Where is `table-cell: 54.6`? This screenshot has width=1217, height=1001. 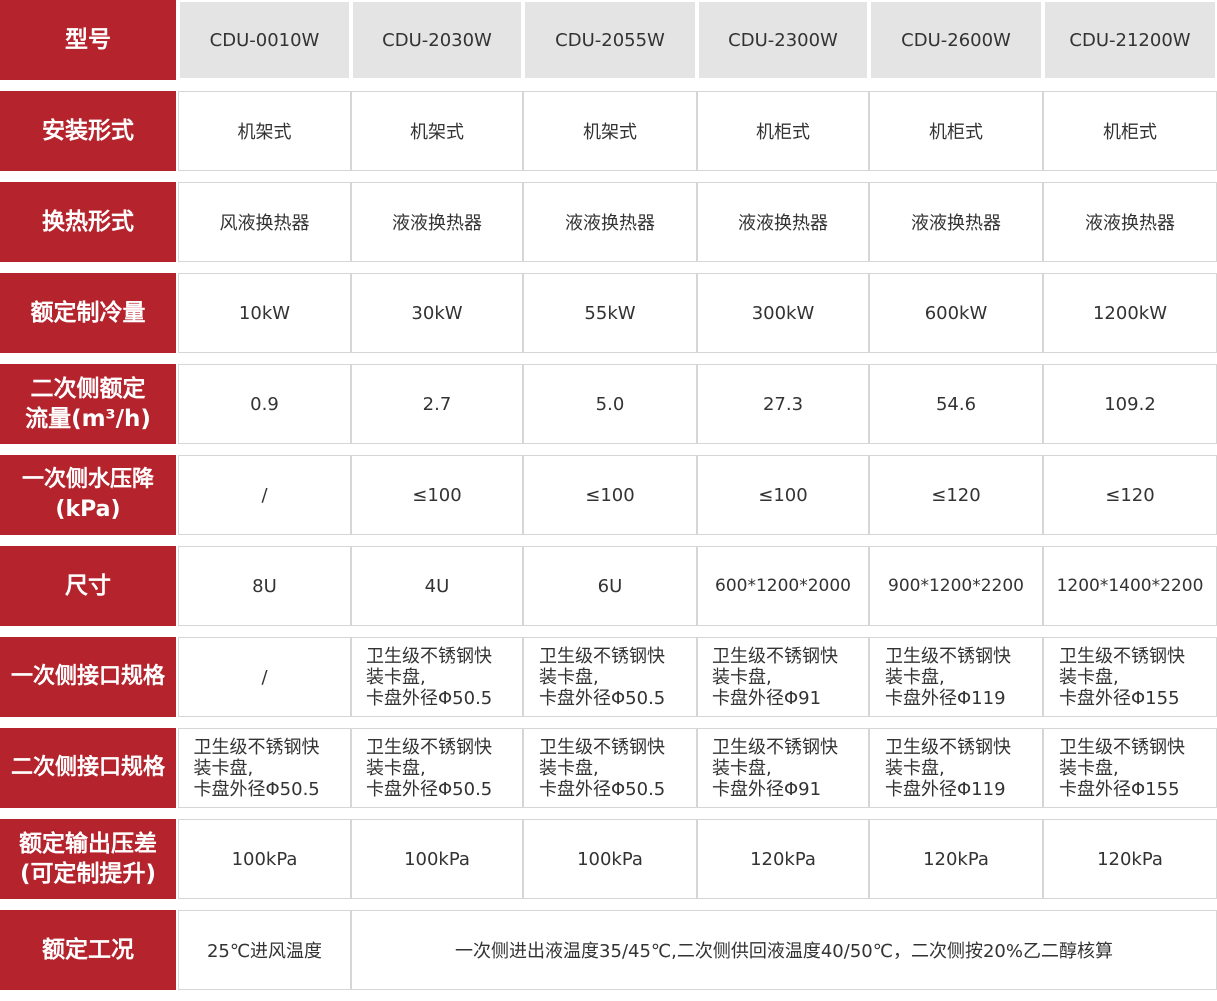
table-cell: 54.6 is located at coordinates (956, 404).